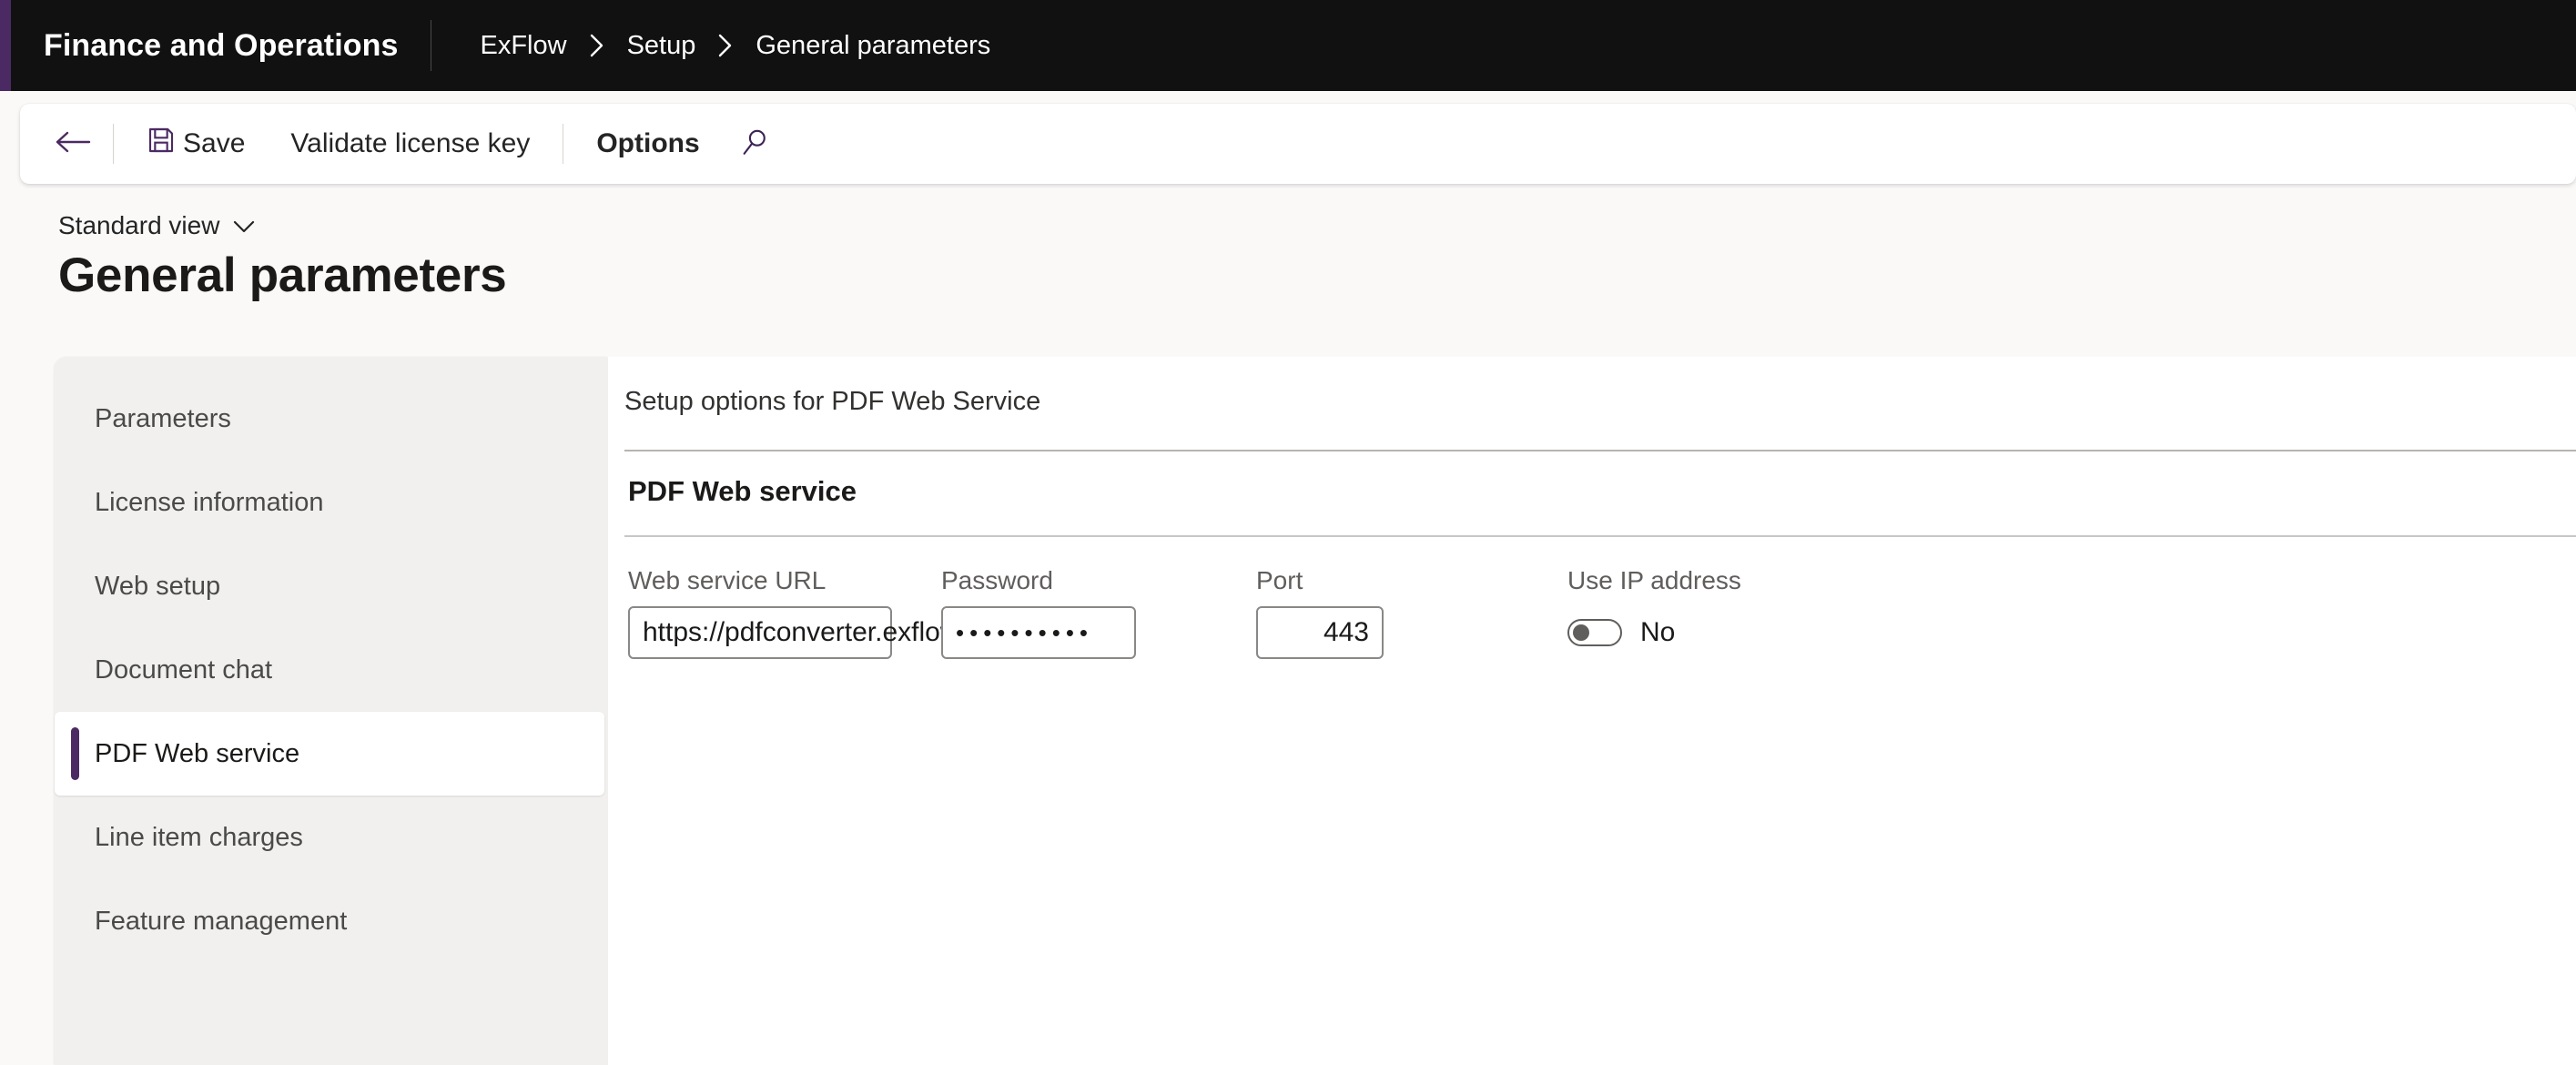 Image resolution: width=2576 pixels, height=1065 pixels. Describe the element at coordinates (1658, 632) in the screenshot. I see `use-ip-address-state-text: No` at that location.